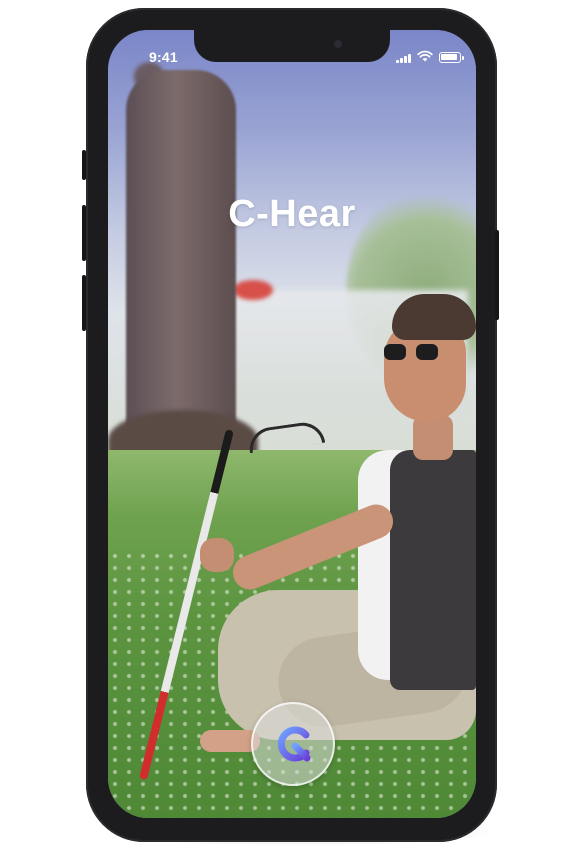  Describe the element at coordinates (181, 265) in the screenshot. I see `tree-trunk` at that location.